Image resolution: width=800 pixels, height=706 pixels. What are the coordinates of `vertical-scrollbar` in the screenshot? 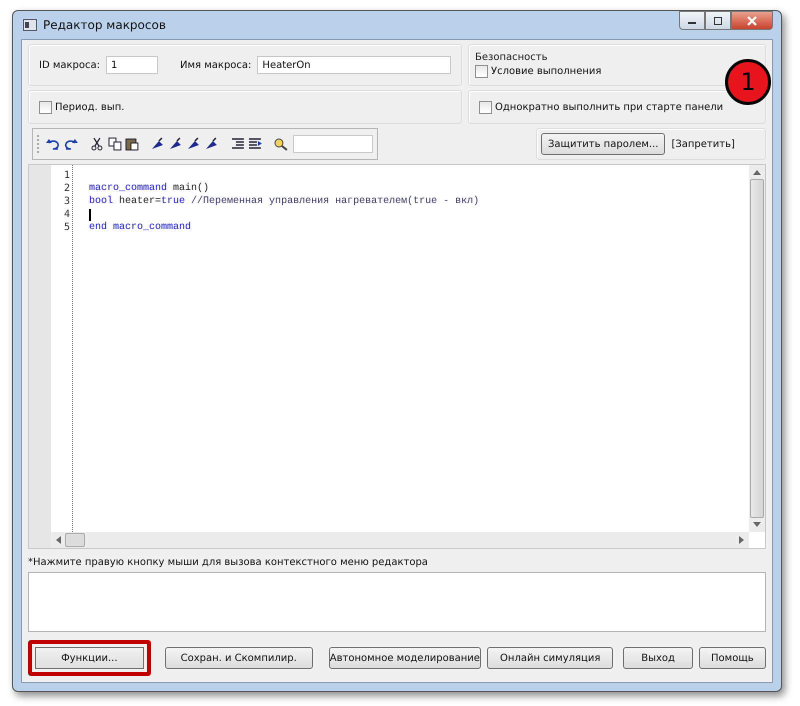 It's located at (757, 348).